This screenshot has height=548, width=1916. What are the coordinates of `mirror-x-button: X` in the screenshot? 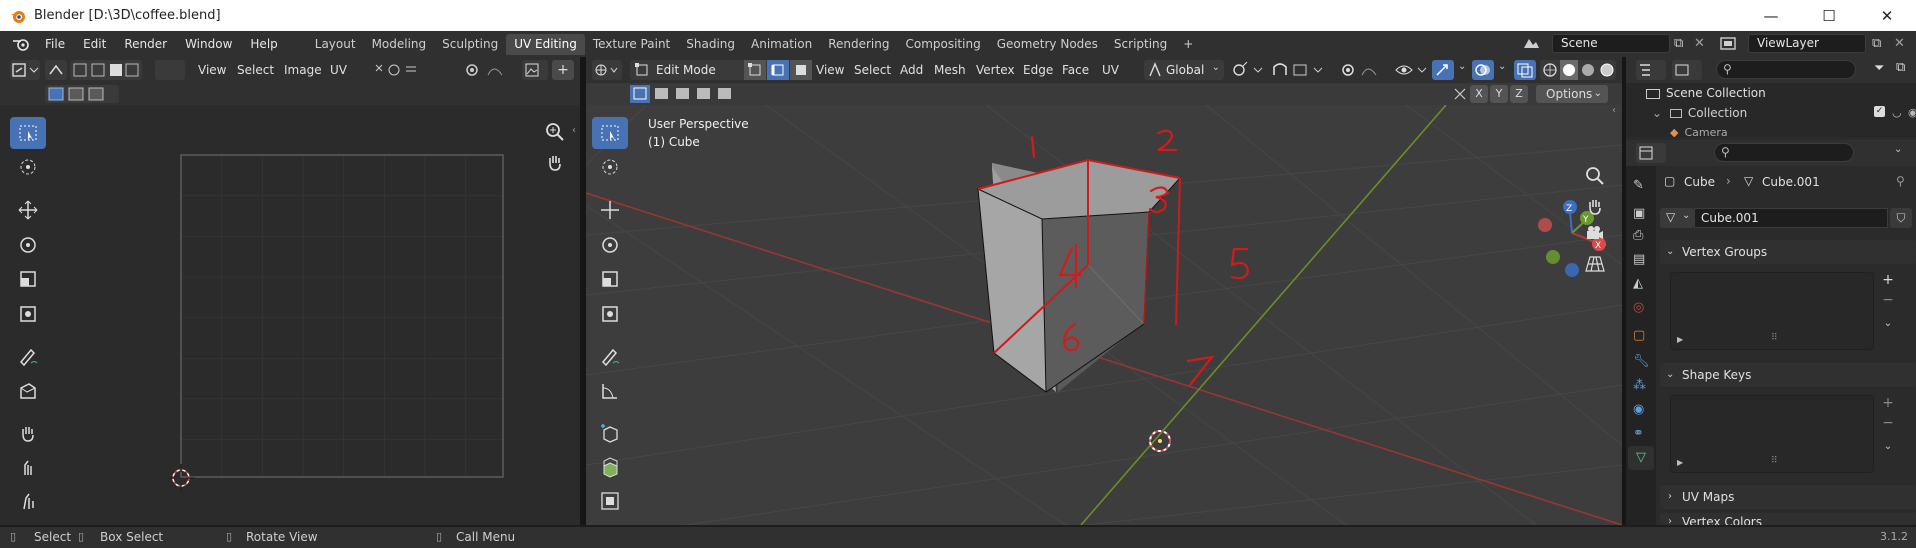 It's located at (1479, 94).